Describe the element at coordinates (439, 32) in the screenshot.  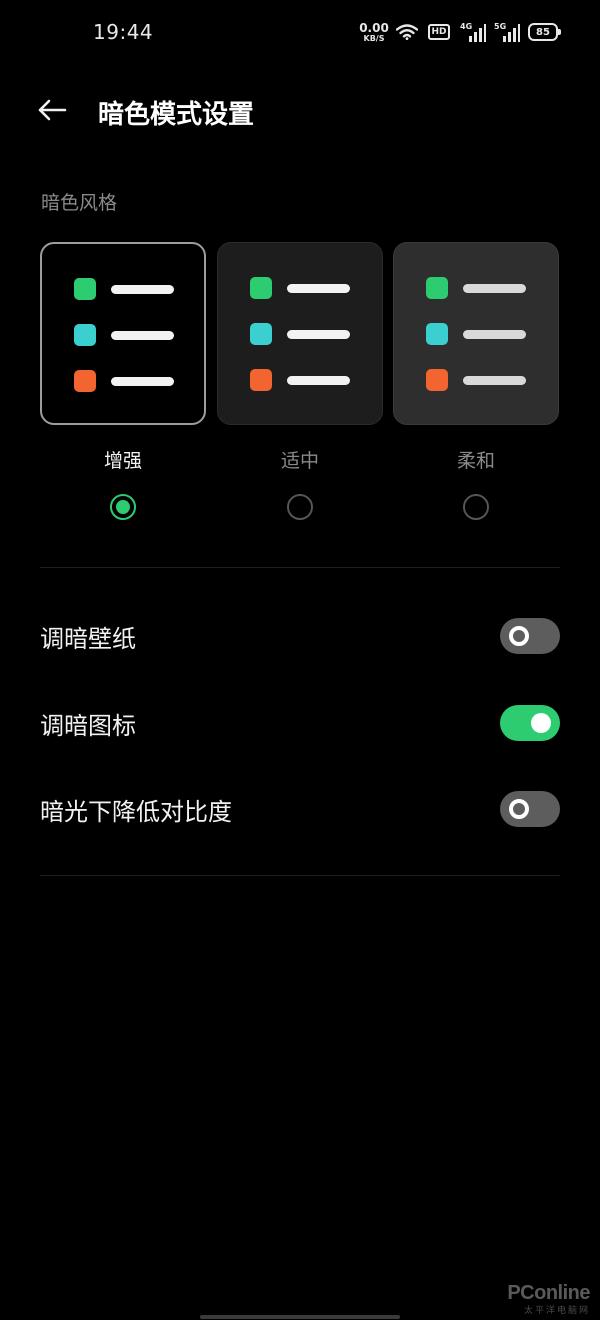
I see `hd-voice-icon: HD` at that location.